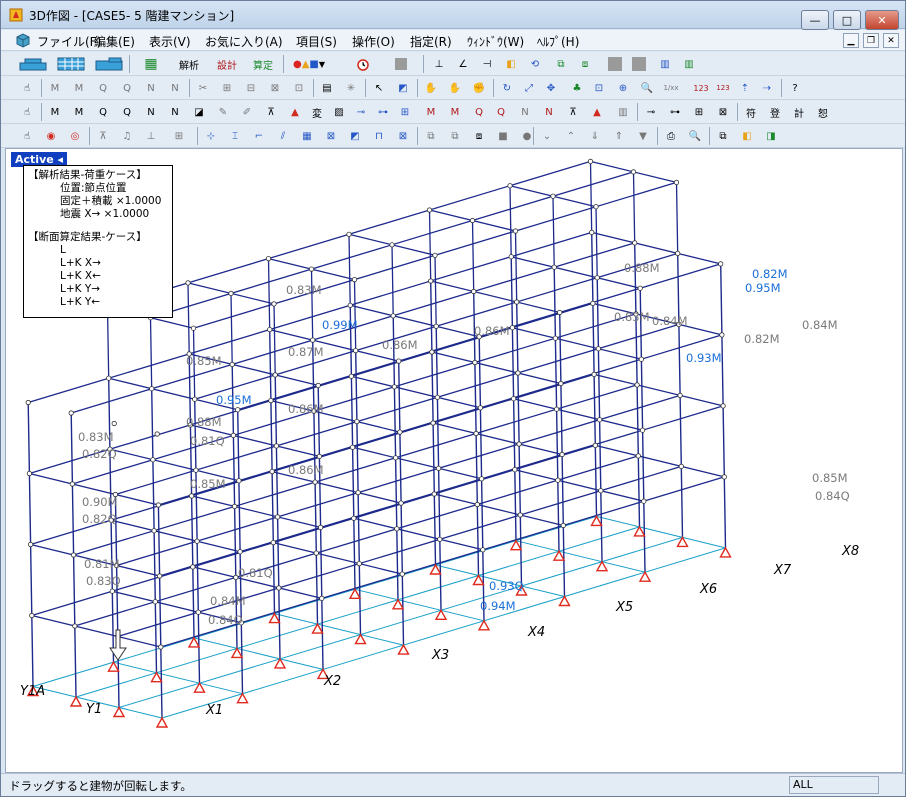 The image size is (906, 797). Describe the element at coordinates (599, 88) in the screenshot. I see `fit-icon: ⊡` at that location.